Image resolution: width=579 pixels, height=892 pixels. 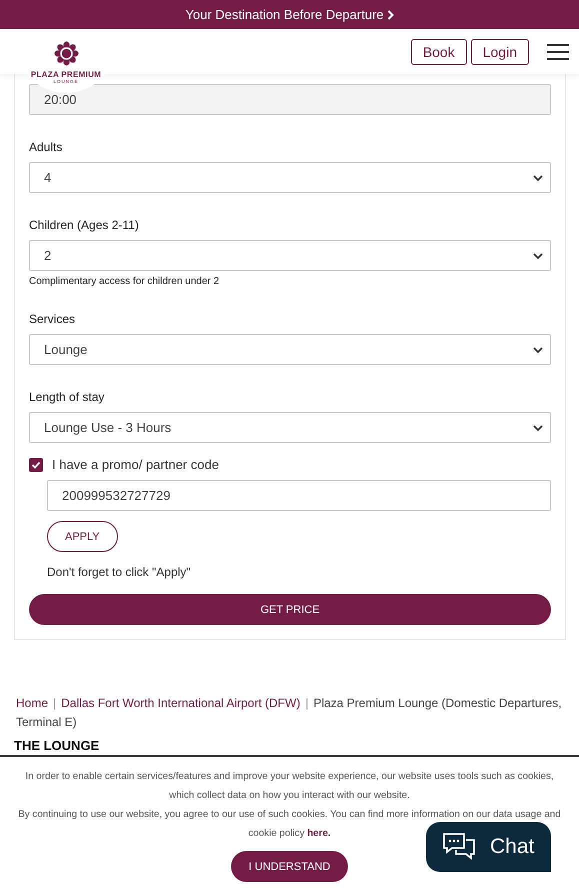 What do you see at coordinates (289, 866) in the screenshot?
I see `understand-button: I UNDERSTAND` at bounding box center [289, 866].